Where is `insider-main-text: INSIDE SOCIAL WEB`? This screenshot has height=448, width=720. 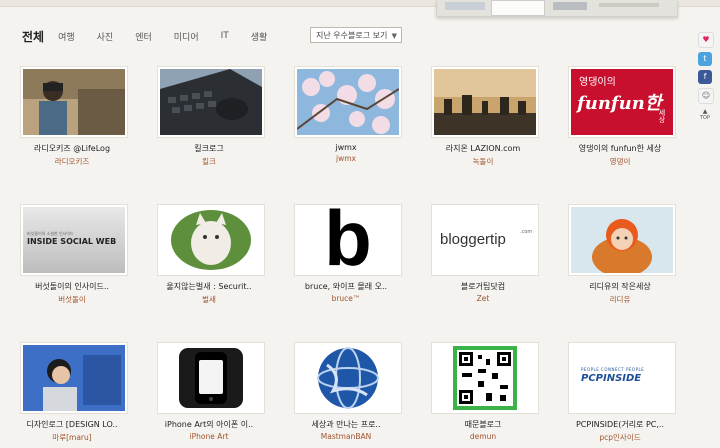
insider-main-text: INSIDE SOCIAL WEB is located at coordinates (72, 241).